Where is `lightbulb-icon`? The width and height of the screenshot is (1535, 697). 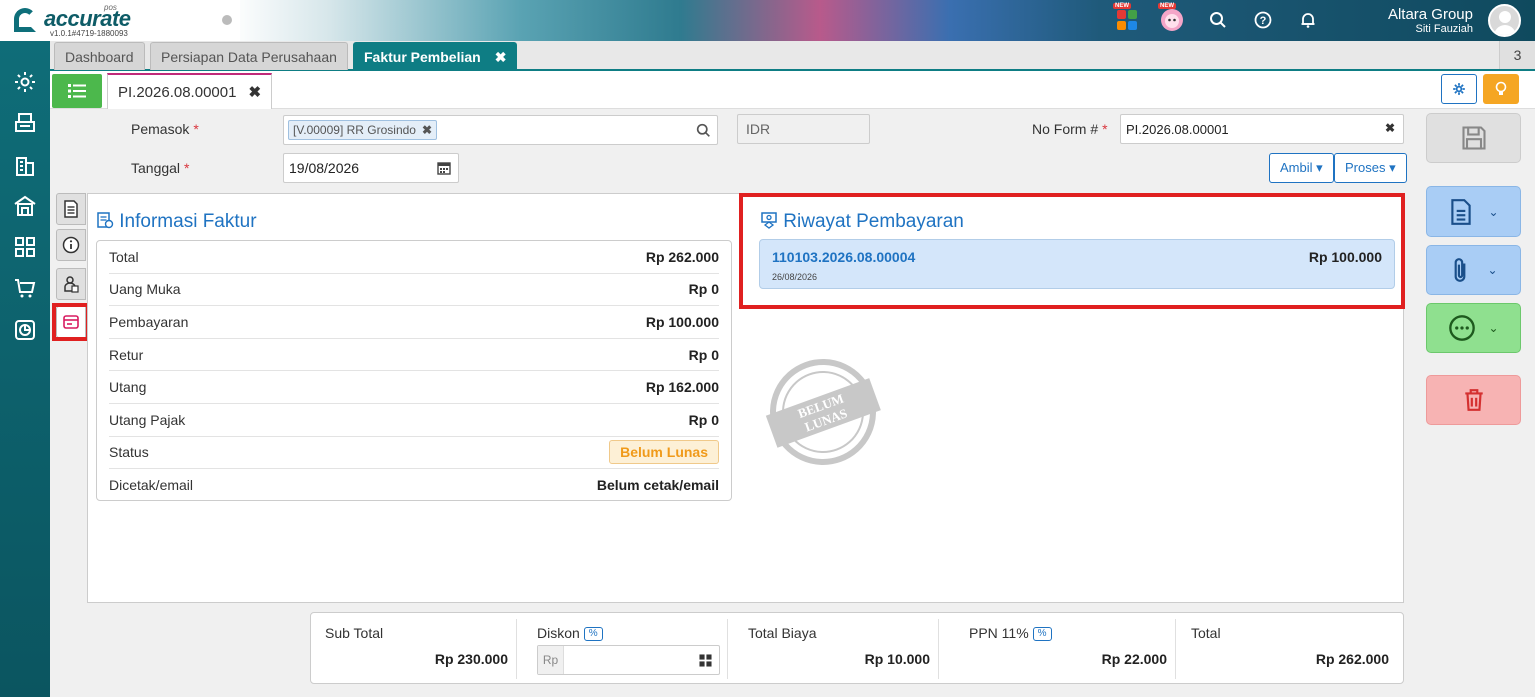 lightbulb-icon is located at coordinates (1501, 88).